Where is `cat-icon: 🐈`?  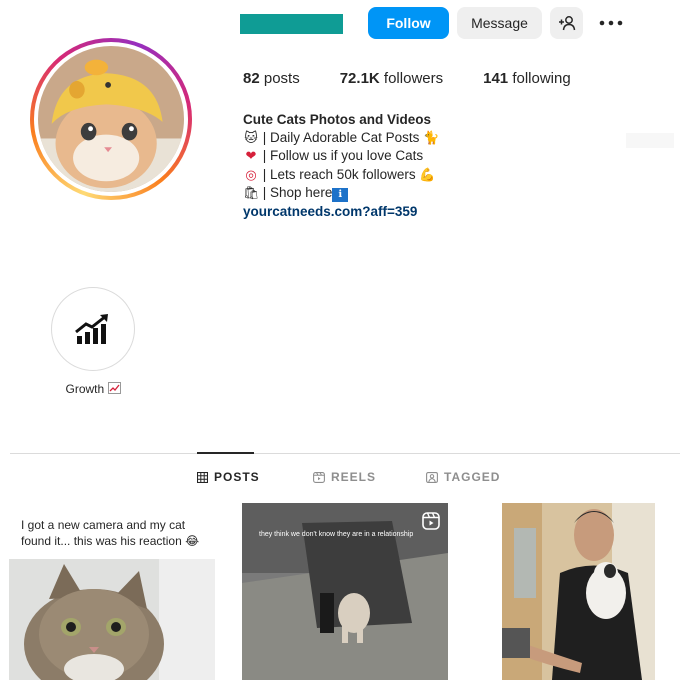
cat-icon: 🐈 is located at coordinates (431, 138).